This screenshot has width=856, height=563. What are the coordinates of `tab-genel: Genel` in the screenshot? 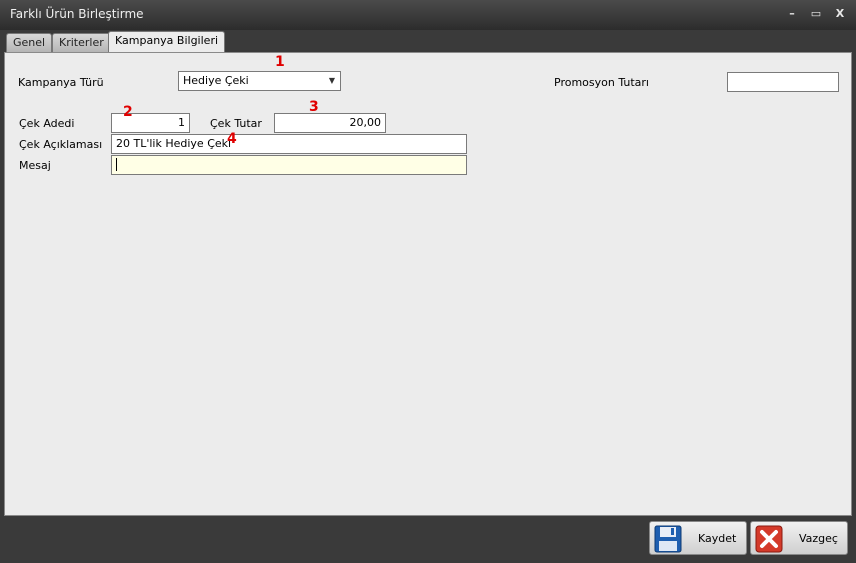 It's located at (29, 42).